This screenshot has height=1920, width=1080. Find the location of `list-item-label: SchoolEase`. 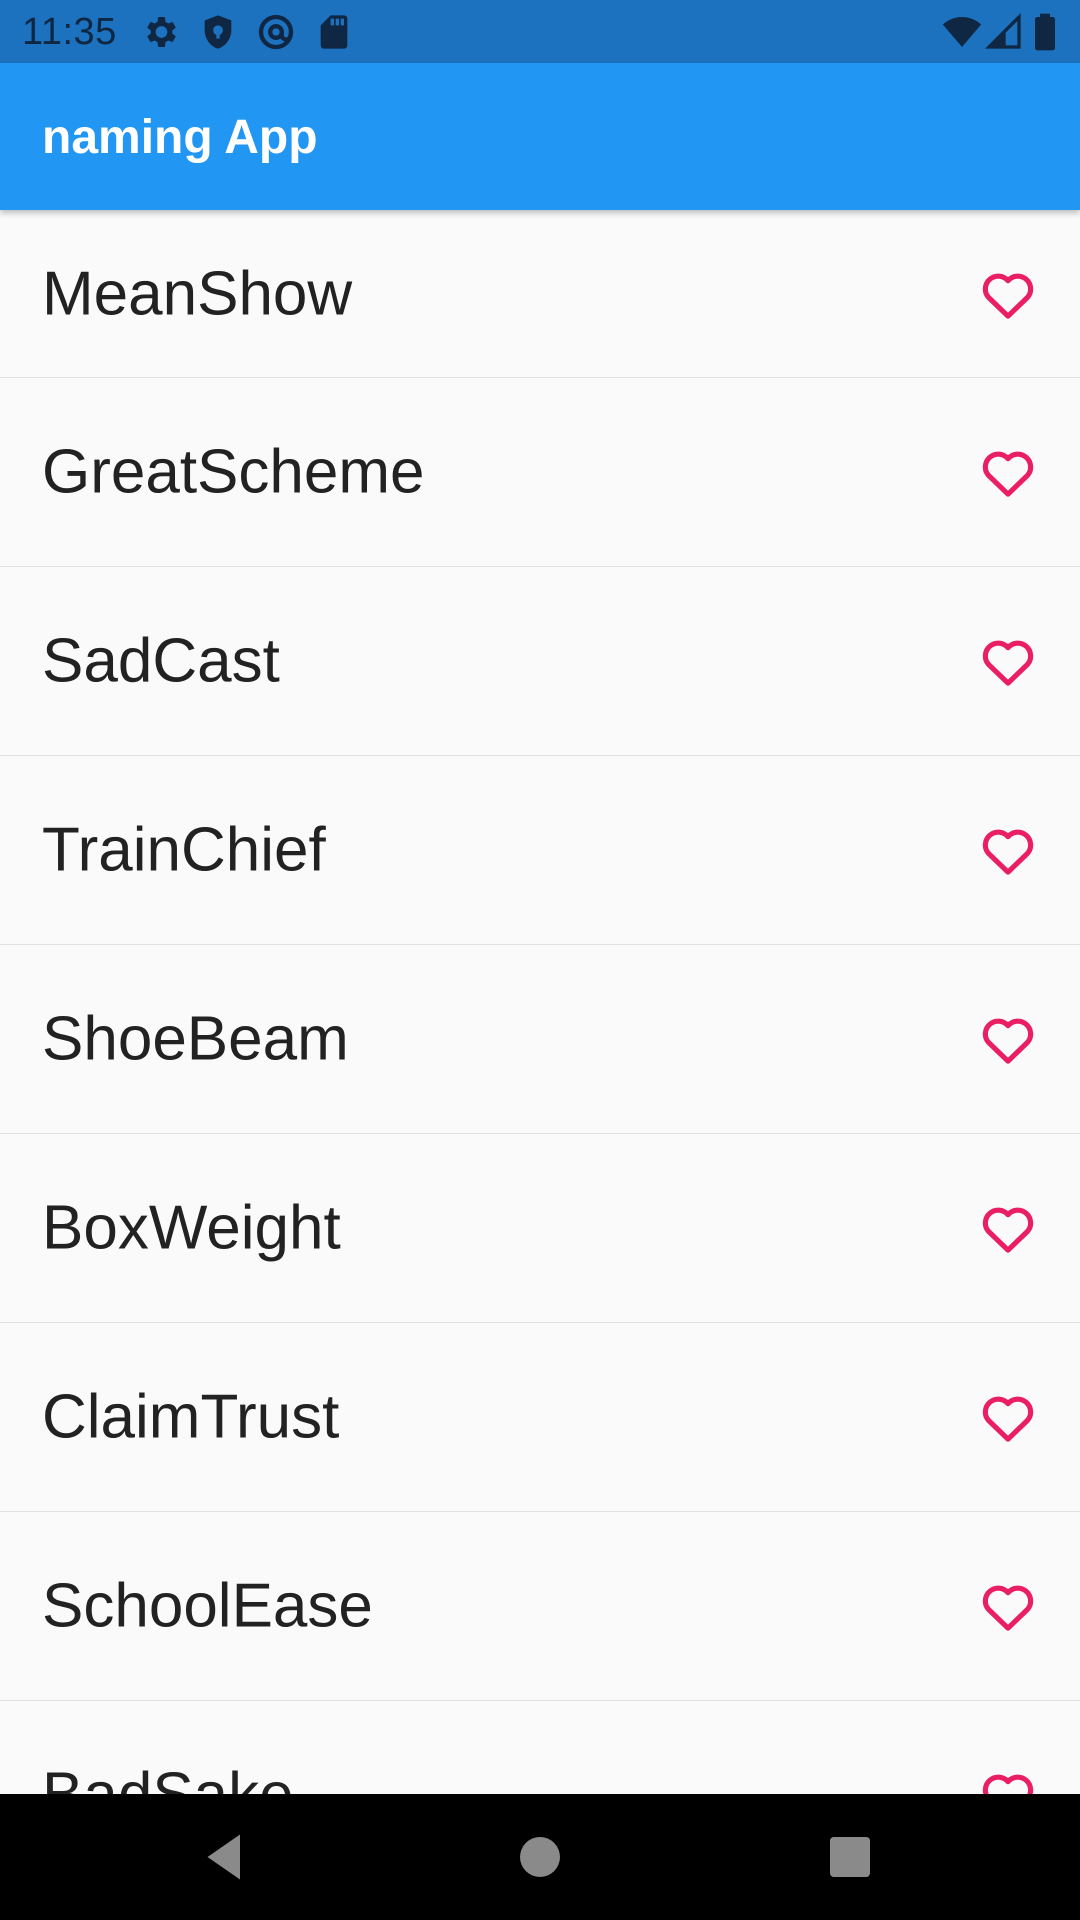

list-item-label: SchoolEase is located at coordinates (207, 1606).